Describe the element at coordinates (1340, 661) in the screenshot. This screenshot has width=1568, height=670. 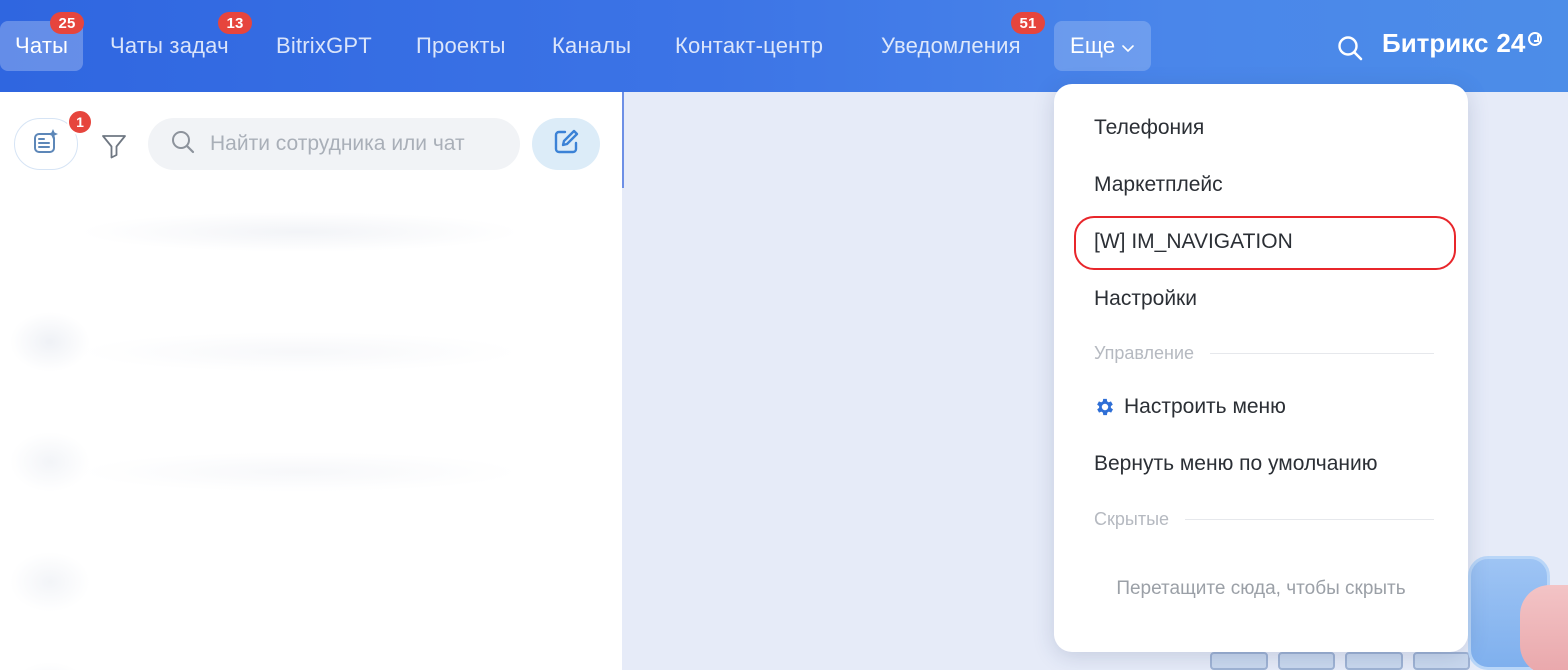
I see `keyboard-illustration` at that location.